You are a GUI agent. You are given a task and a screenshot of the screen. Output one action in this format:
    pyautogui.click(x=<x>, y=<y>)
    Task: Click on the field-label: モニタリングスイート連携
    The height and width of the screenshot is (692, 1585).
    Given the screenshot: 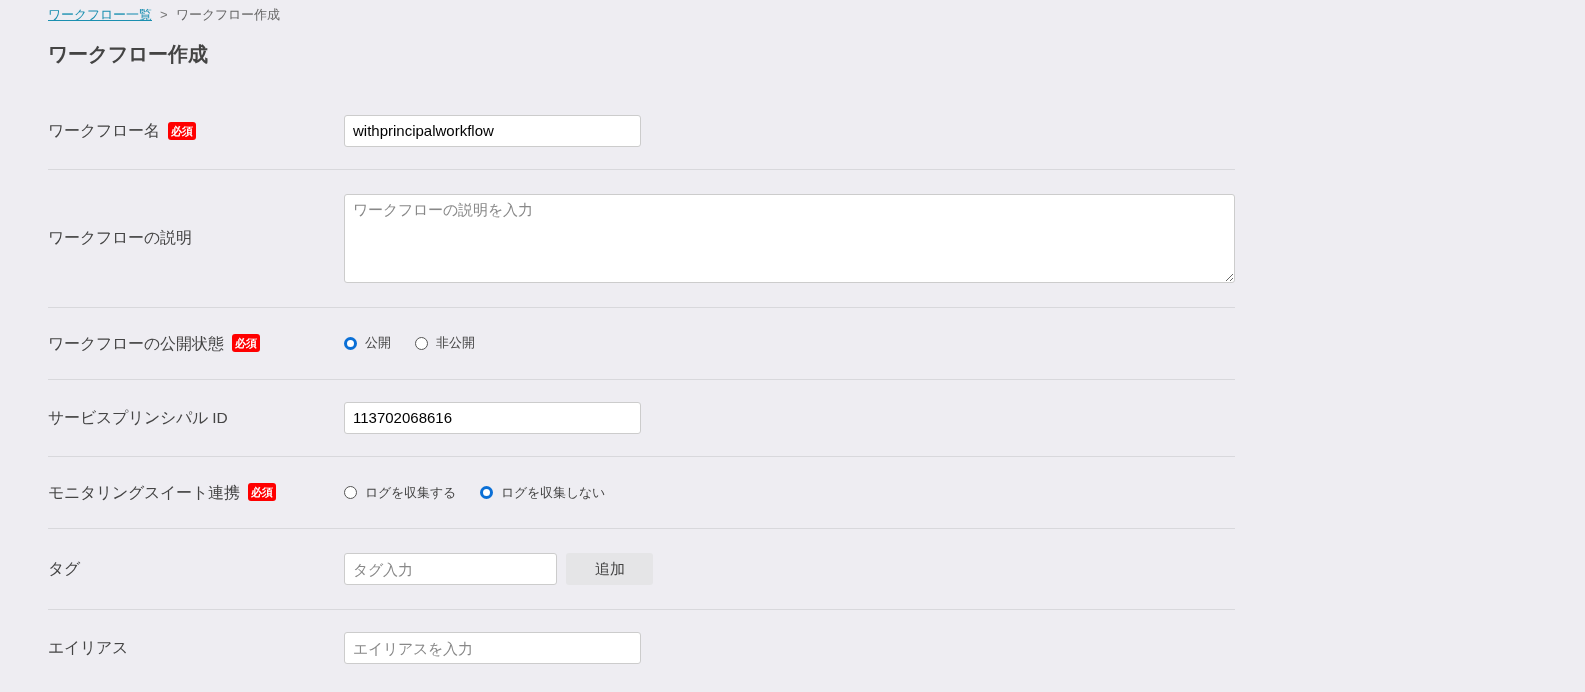 What is the action you would take?
    pyautogui.click(x=144, y=492)
    